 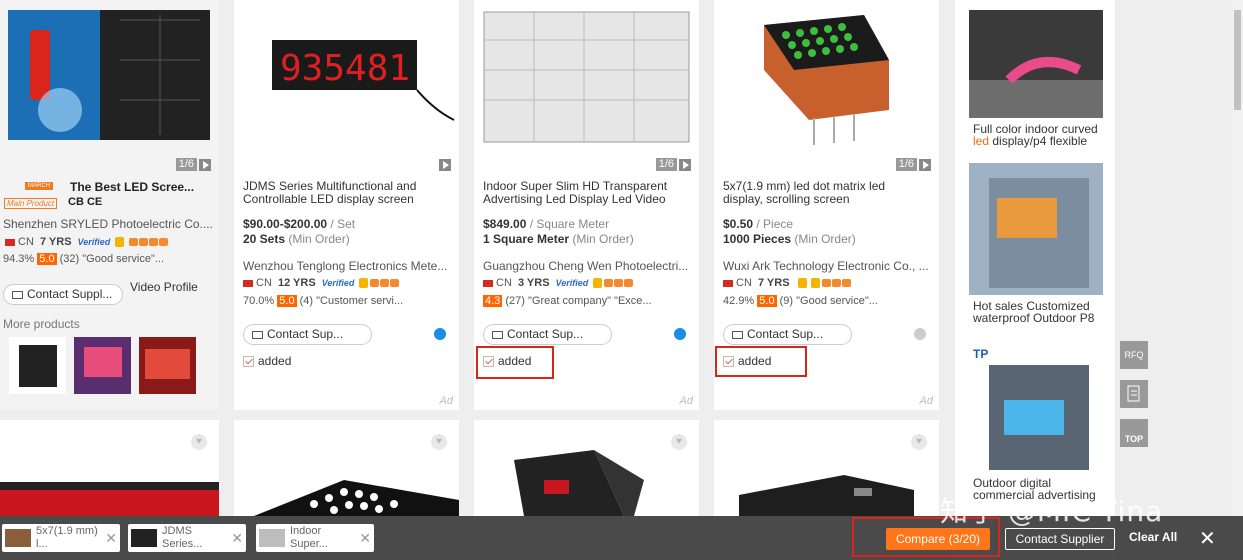 What do you see at coordinates (41, 324) in the screenshot?
I see `more-products-label: More products` at bounding box center [41, 324].